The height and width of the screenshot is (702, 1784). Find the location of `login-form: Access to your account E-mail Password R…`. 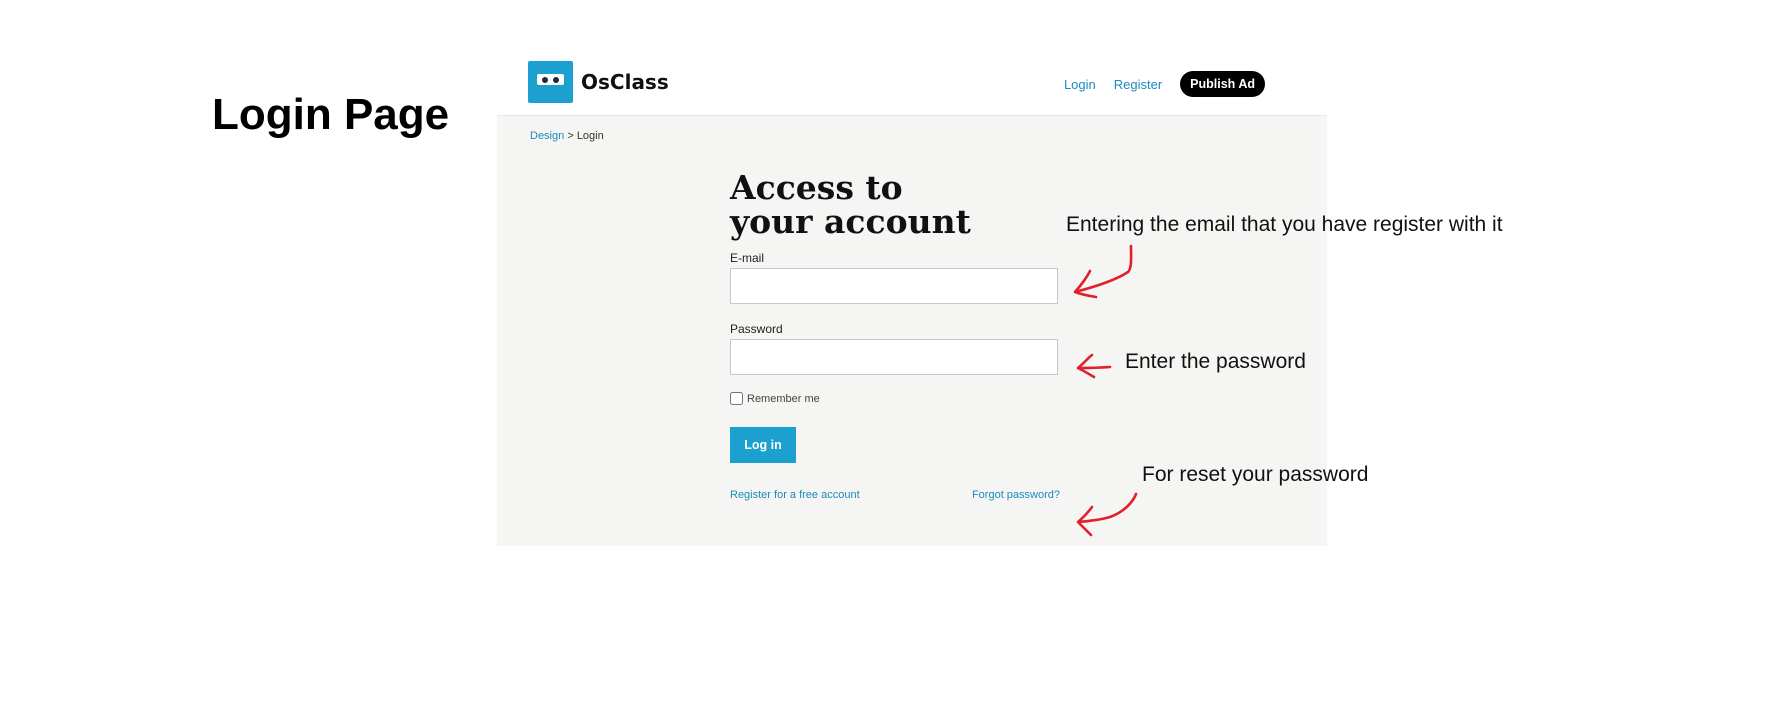

login-form: Access to your account E-mail Password R… is located at coordinates (900, 338).